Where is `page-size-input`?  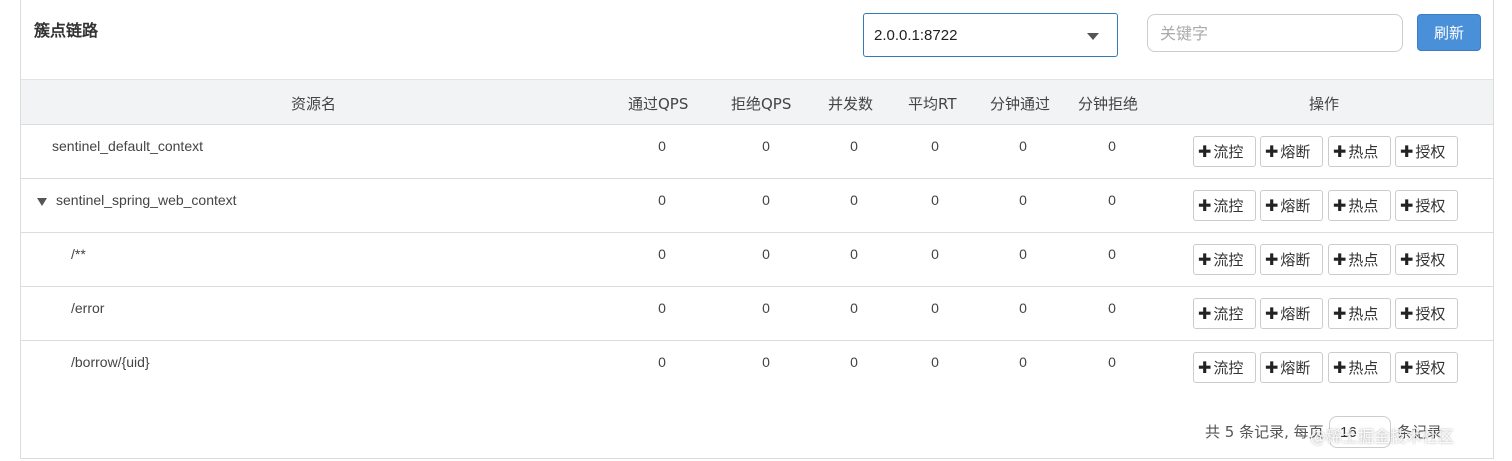
page-size-input is located at coordinates (1360, 432).